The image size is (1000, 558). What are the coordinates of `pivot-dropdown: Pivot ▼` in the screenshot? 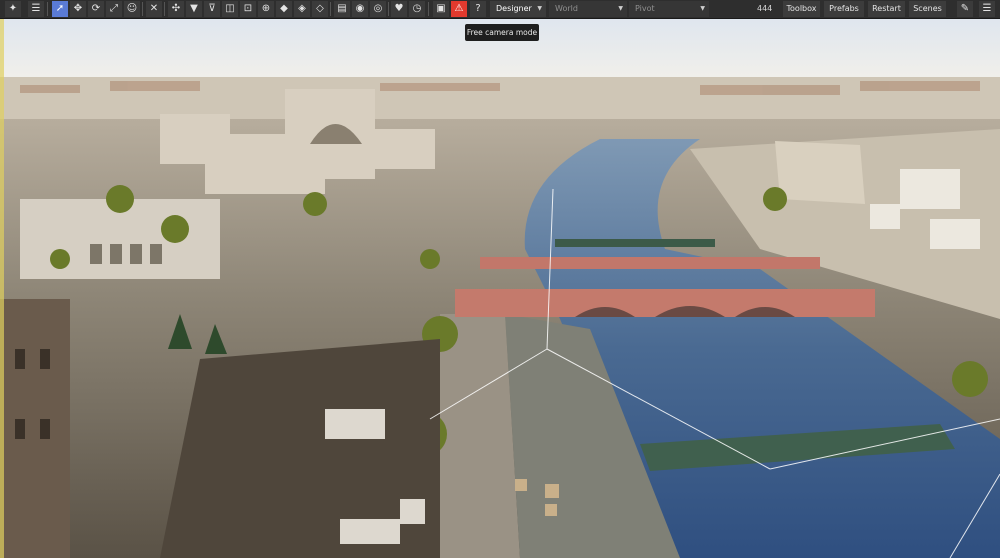 It's located at (669, 9).